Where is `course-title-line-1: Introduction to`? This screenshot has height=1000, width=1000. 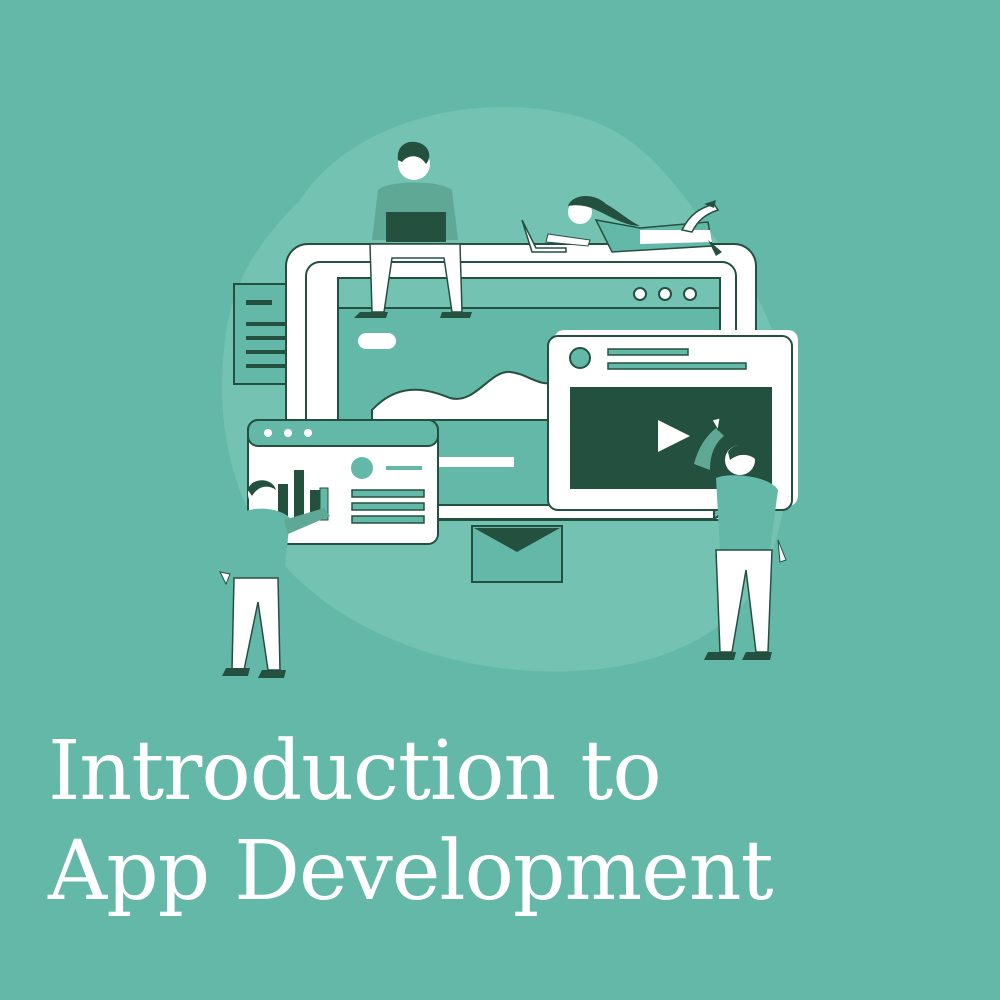
course-title-line-1: Introduction to is located at coordinates (355, 771).